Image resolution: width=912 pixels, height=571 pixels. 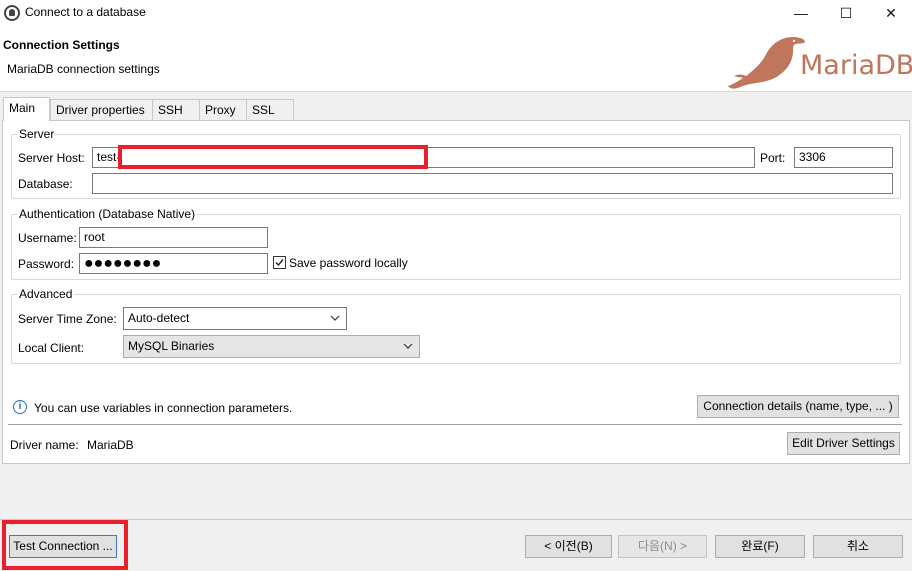 I want to click on title-bar: Connect to a database — ☐ ✕, so click(x=456, y=13).